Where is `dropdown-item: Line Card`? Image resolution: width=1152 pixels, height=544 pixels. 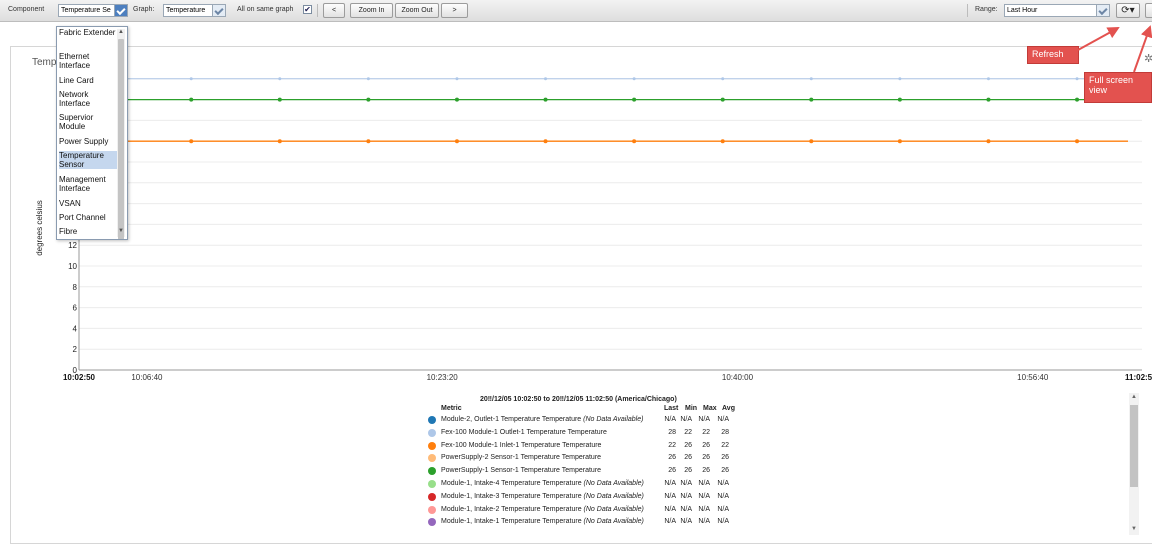
dropdown-item: Line Card is located at coordinates (88, 80).